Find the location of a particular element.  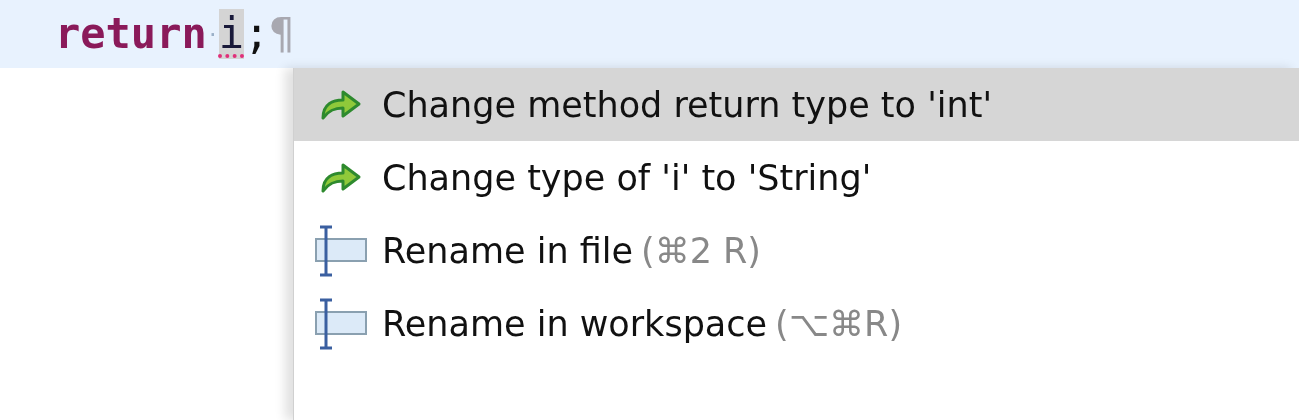

shortcut-hint: (⌥⌘R) is located at coordinates (839, 323).